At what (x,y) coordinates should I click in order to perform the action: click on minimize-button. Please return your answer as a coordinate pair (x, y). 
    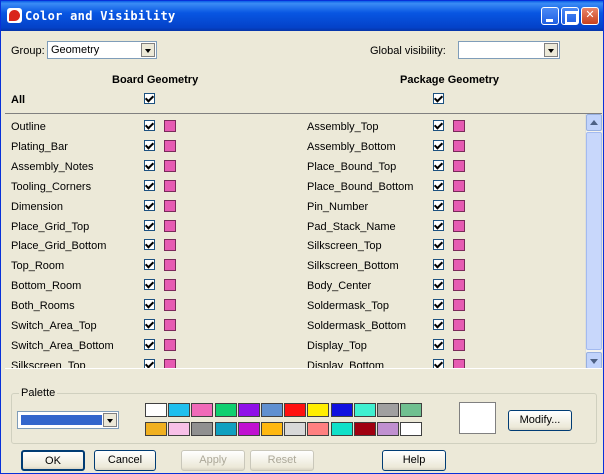
    Looking at the image, I should click on (550, 16).